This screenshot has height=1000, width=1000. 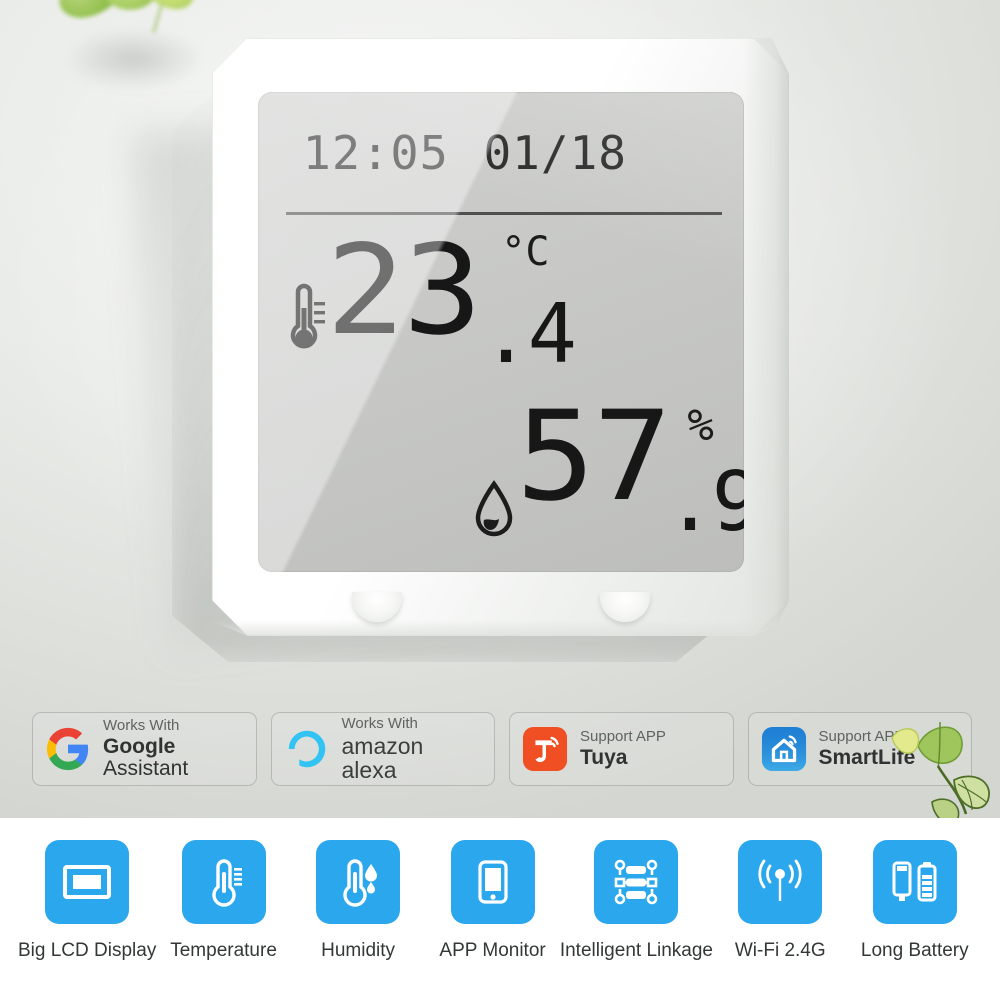 I want to click on badge-amazon-alexa: Works With amazon alexa, so click(x=382, y=749).